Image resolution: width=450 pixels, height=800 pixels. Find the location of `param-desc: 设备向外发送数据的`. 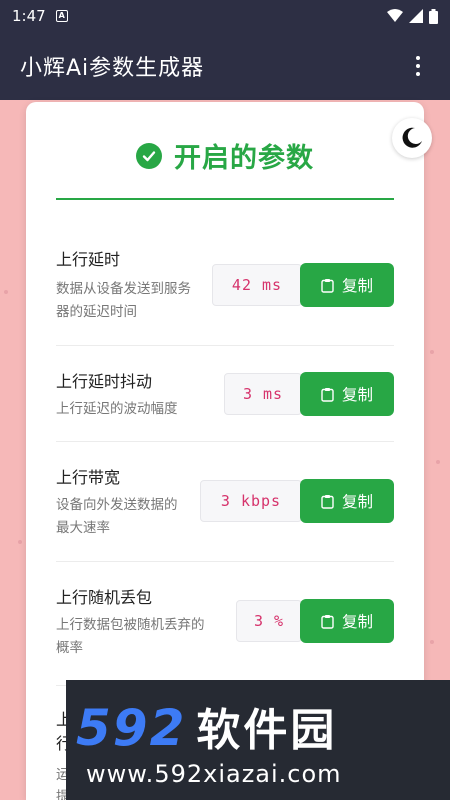

param-desc: 设备向外发送数据的 is located at coordinates (117, 505).